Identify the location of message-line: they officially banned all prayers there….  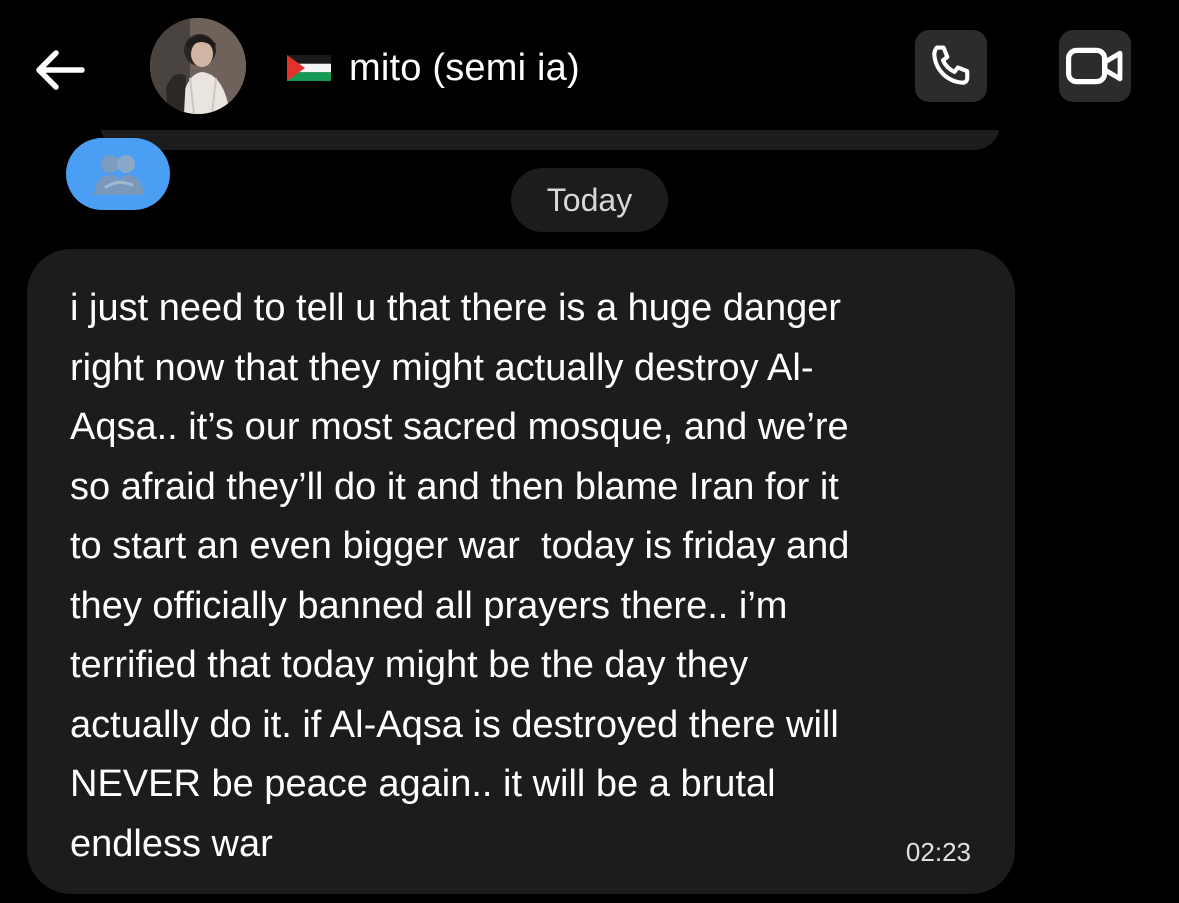
(429, 605).